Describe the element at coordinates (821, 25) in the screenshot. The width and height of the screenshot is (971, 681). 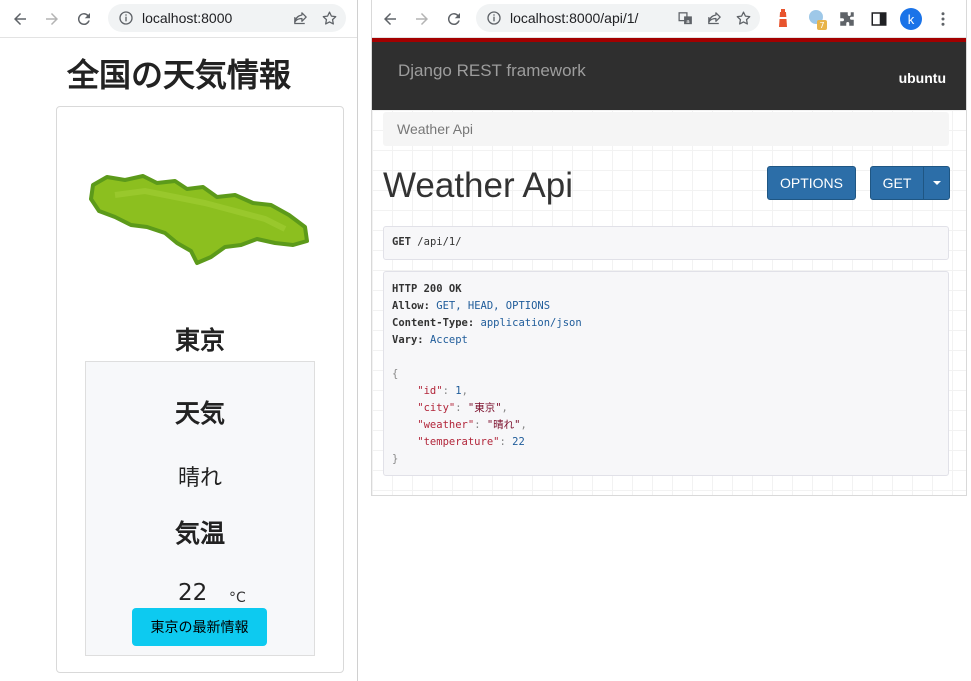
I see `extension-badge-count: 7` at that location.